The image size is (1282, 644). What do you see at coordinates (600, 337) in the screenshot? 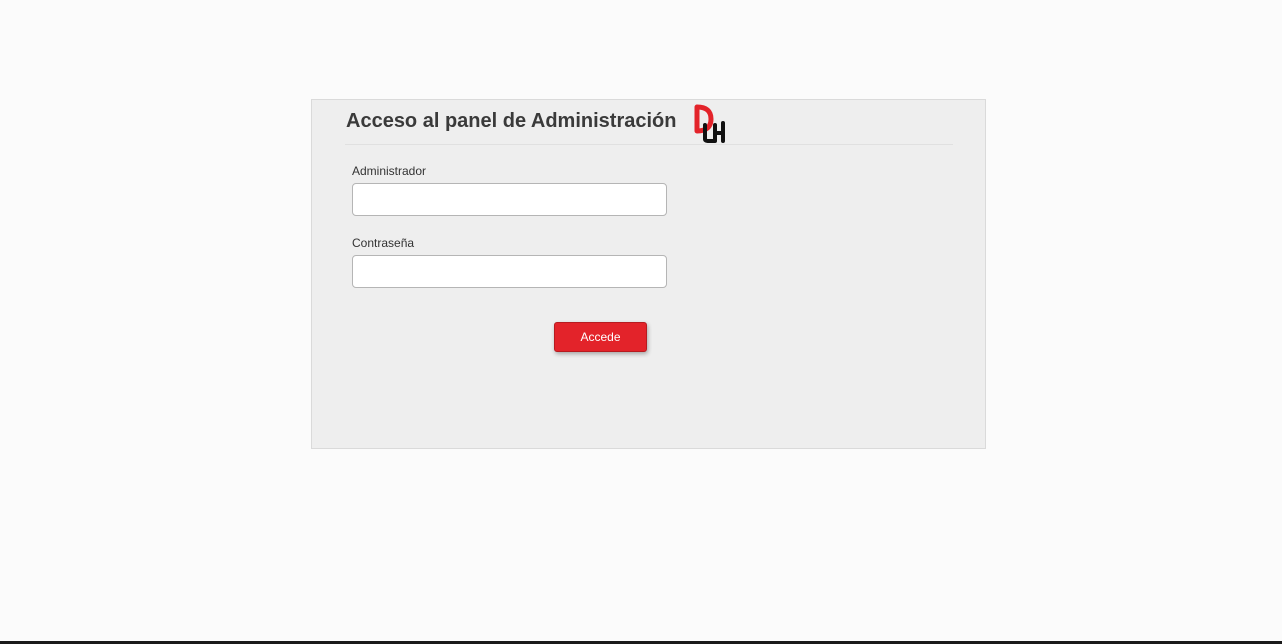
I see `login-submit-button: Accede` at bounding box center [600, 337].